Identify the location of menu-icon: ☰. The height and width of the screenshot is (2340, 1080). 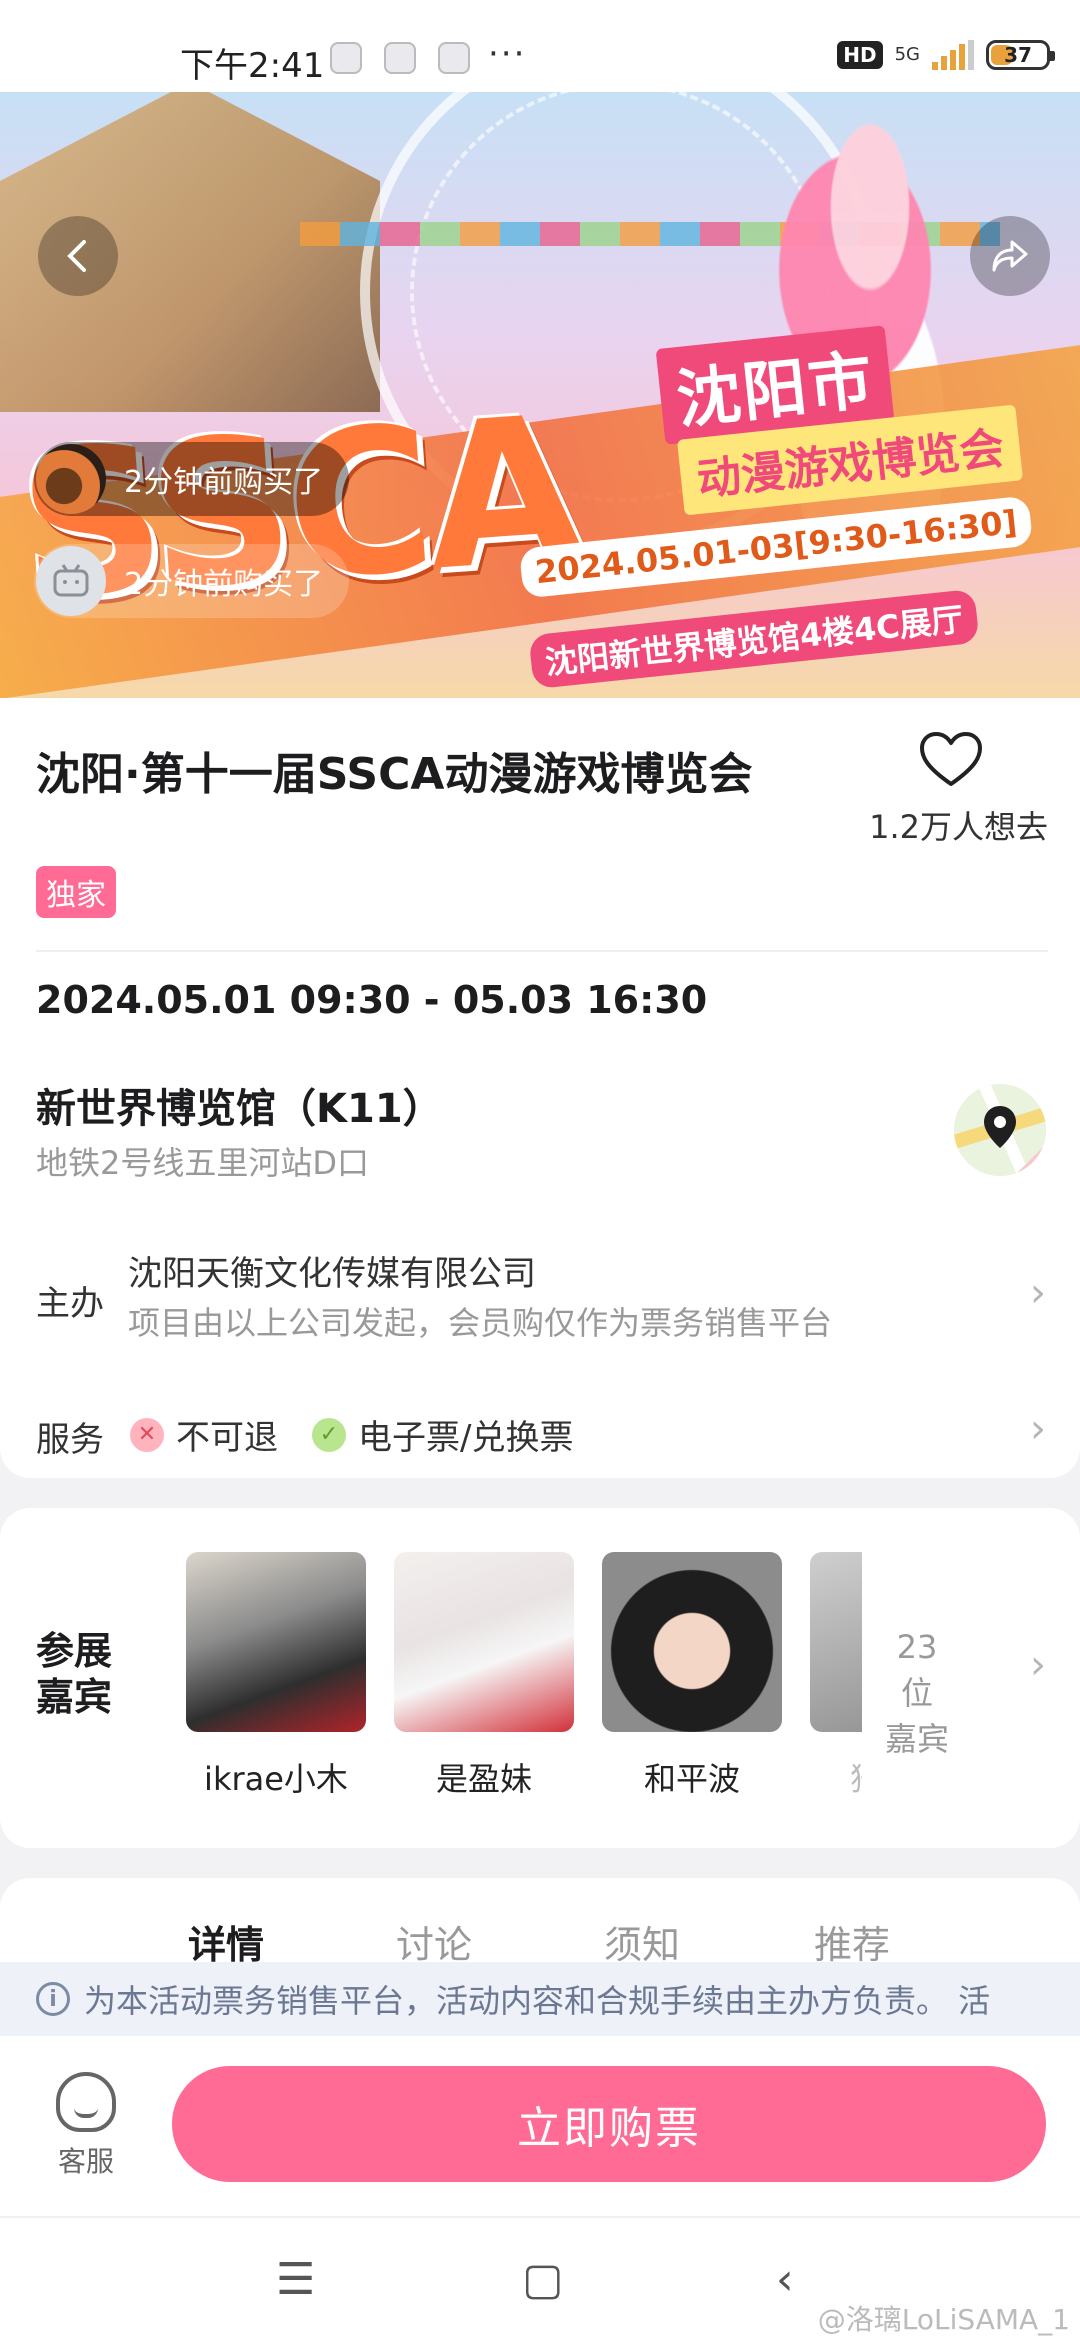
(295, 2279).